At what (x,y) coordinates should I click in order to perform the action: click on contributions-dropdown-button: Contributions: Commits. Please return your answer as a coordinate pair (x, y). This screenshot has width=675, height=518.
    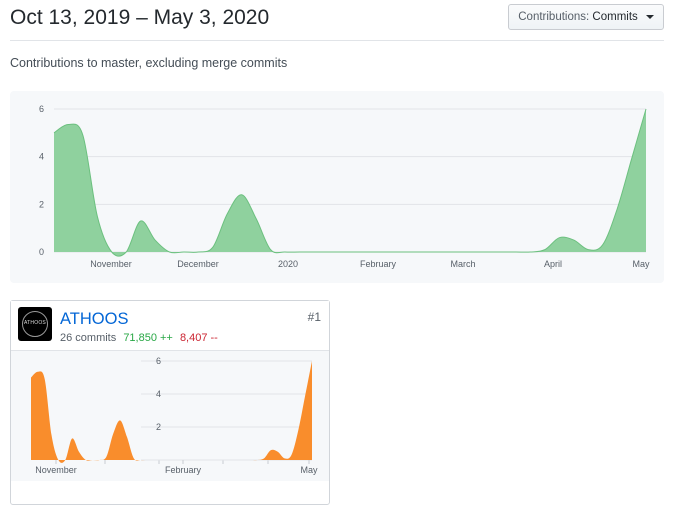
    Looking at the image, I should click on (586, 17).